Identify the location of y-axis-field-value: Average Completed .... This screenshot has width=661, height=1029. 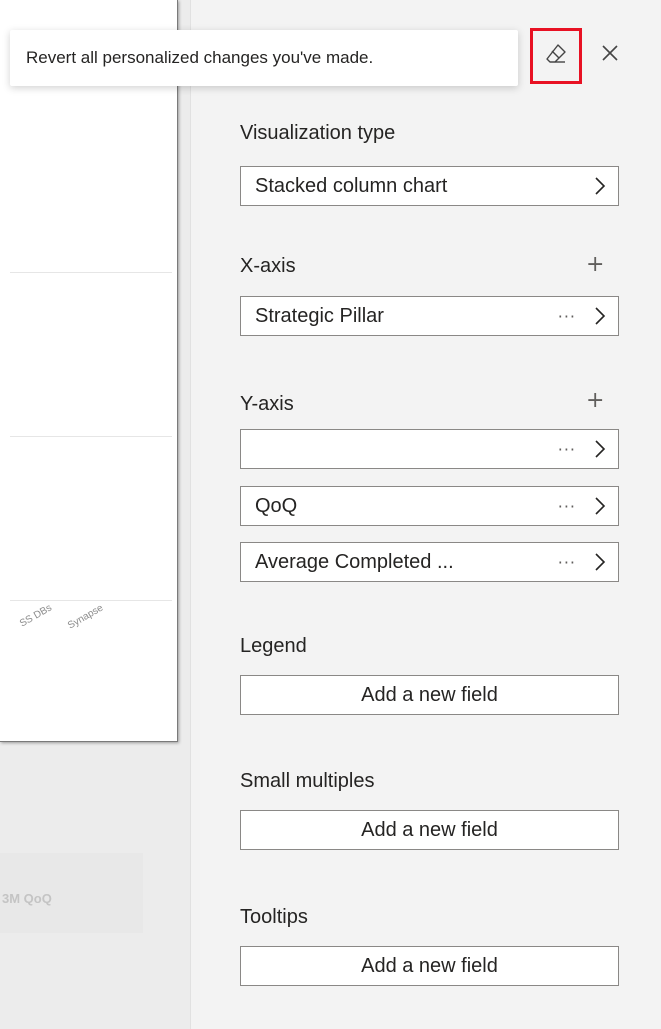
(354, 561).